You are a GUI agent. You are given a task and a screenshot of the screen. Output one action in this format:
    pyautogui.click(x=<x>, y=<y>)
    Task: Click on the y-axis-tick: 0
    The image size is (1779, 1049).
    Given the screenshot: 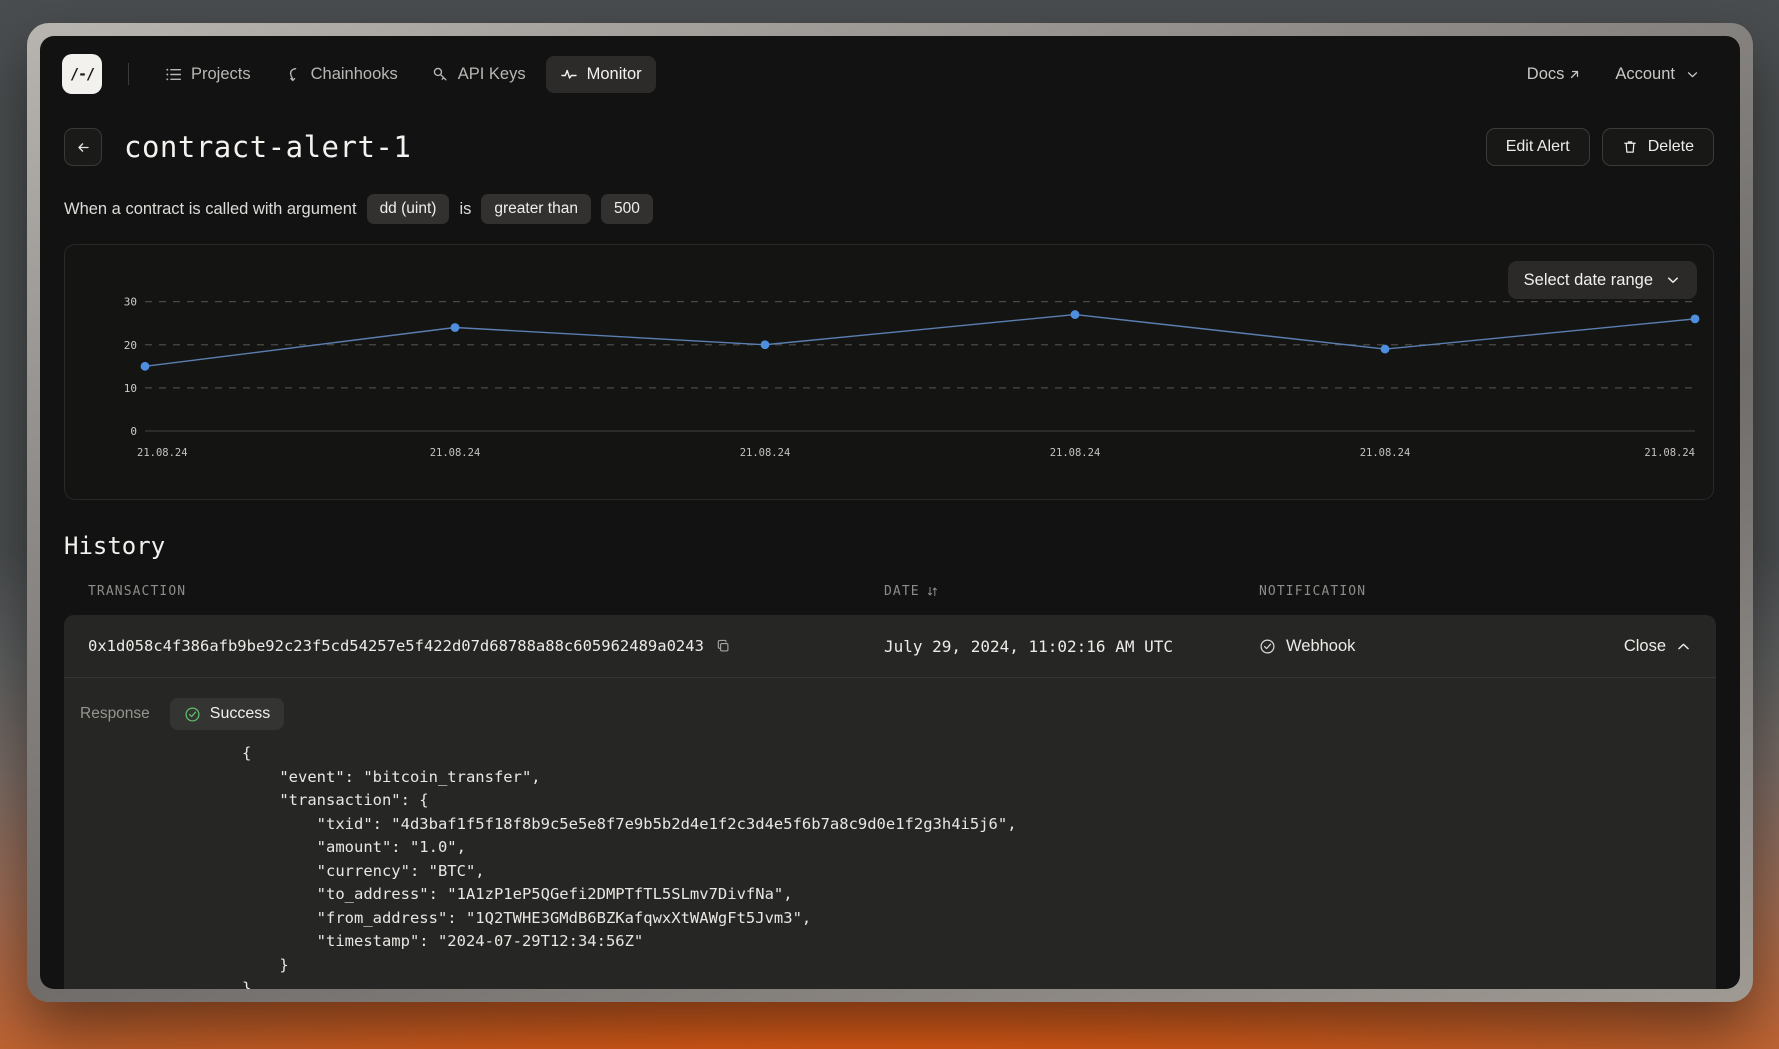 What is the action you would take?
    pyautogui.click(x=133, y=431)
    